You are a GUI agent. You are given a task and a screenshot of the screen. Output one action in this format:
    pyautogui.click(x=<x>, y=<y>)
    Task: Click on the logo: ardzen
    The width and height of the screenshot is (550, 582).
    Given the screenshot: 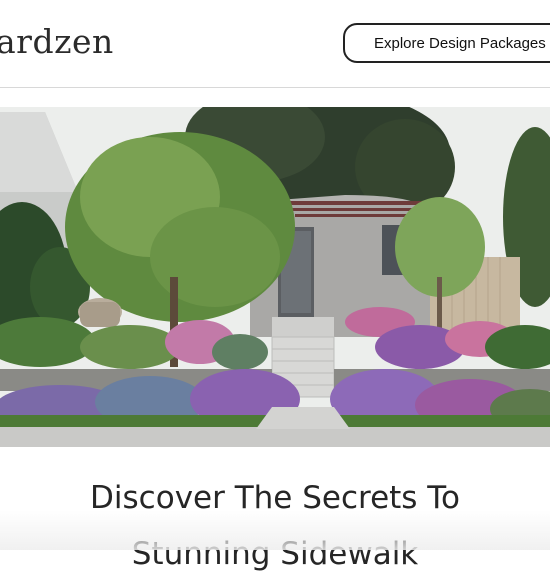 What is the action you would take?
    pyautogui.click(x=57, y=41)
    